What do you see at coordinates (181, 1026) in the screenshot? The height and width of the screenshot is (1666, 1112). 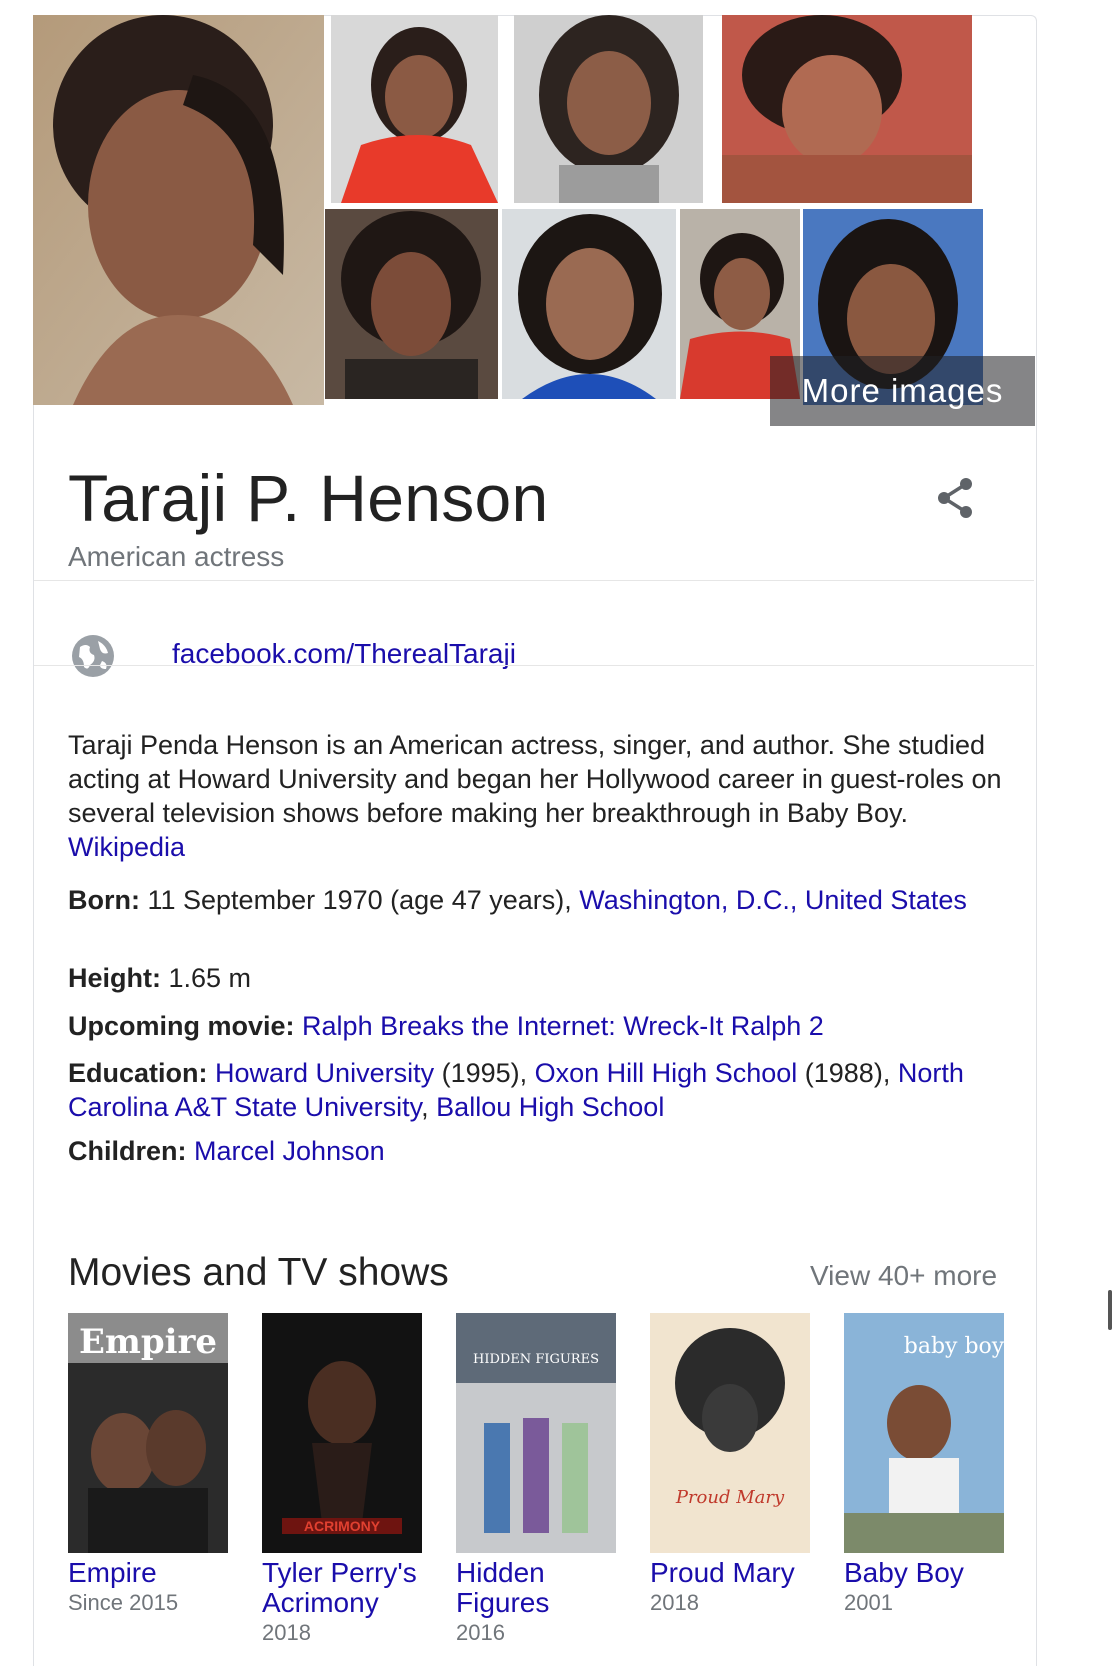 I see `fact-label: Upcoming movie:` at bounding box center [181, 1026].